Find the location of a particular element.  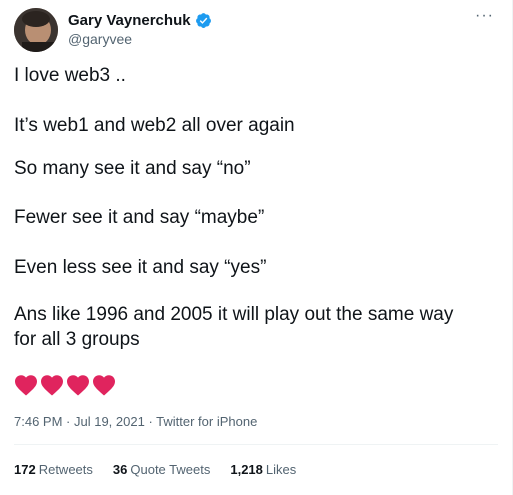

engagement-stats: 172 Retweets 36 Quote Tweets 1,218 Likes is located at coordinates (155, 469).